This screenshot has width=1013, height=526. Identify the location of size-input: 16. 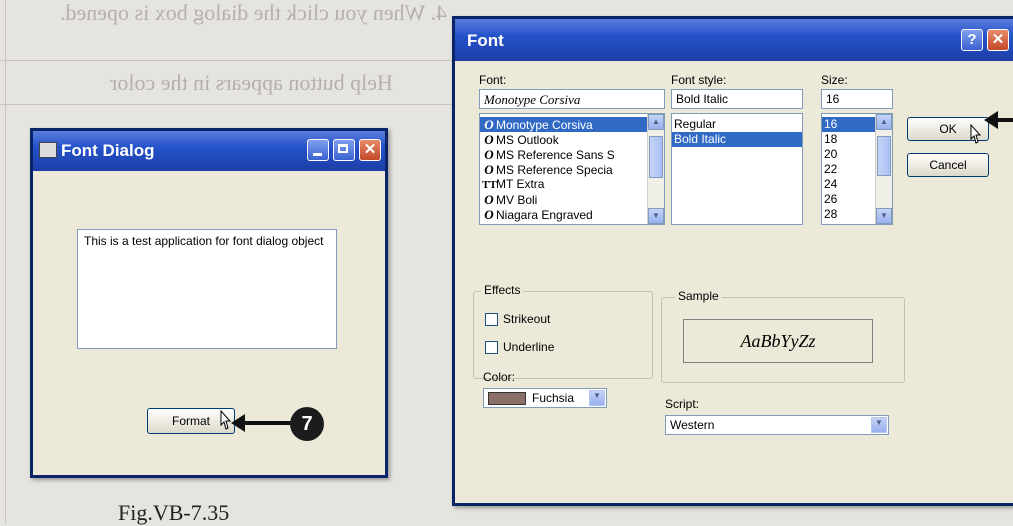
(857, 99).